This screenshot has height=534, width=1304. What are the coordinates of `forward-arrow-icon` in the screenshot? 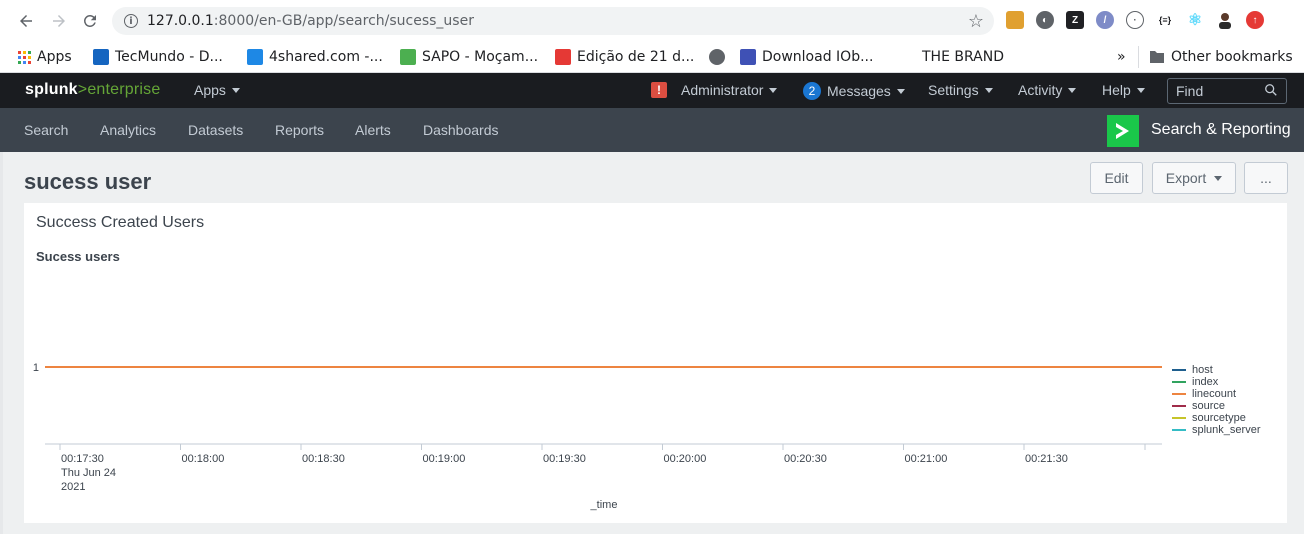 It's located at (59, 21).